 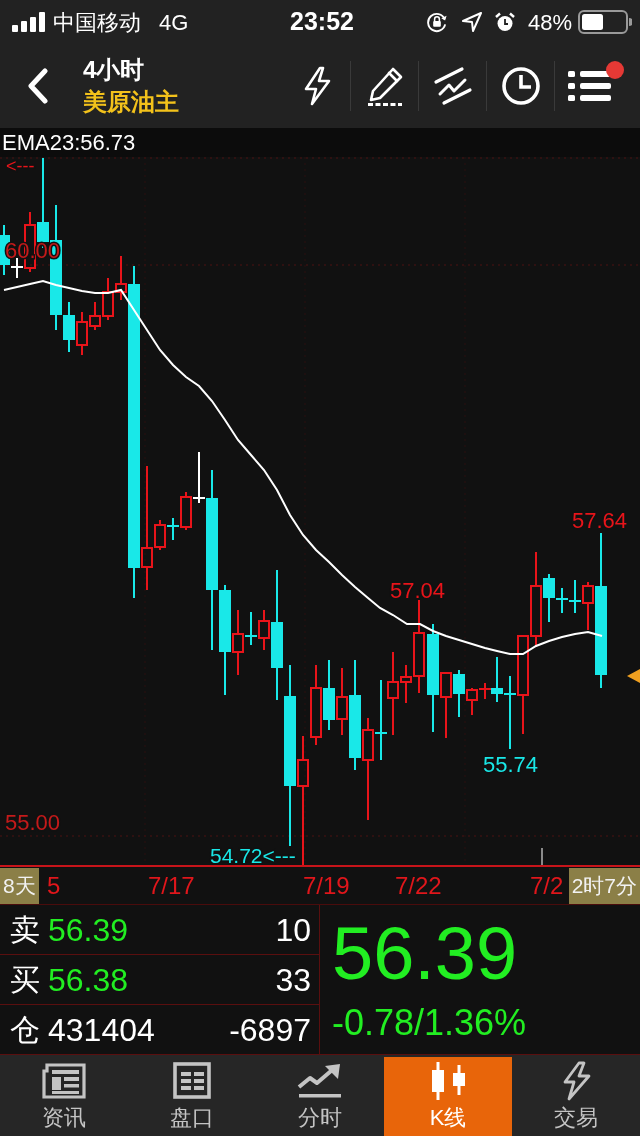 What do you see at coordinates (326, 886) in the screenshot?
I see `date-label: 7/19` at bounding box center [326, 886].